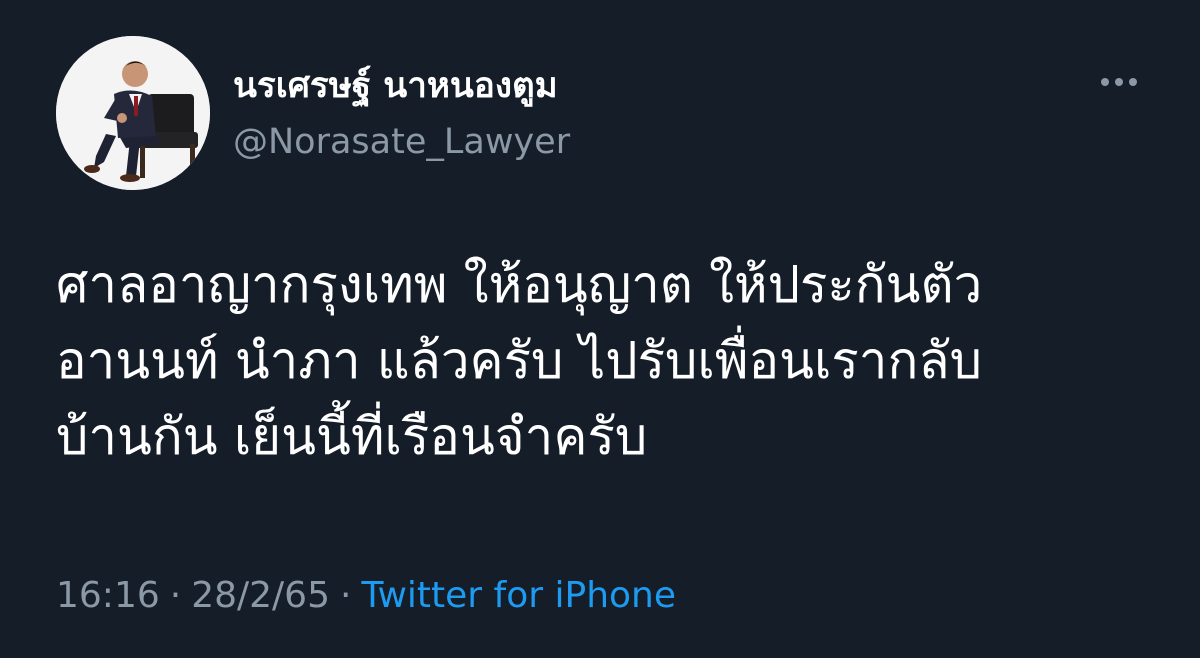  I want to click on display-name: นรเศรษฐ์ นาหนองตูม, so click(395, 86).